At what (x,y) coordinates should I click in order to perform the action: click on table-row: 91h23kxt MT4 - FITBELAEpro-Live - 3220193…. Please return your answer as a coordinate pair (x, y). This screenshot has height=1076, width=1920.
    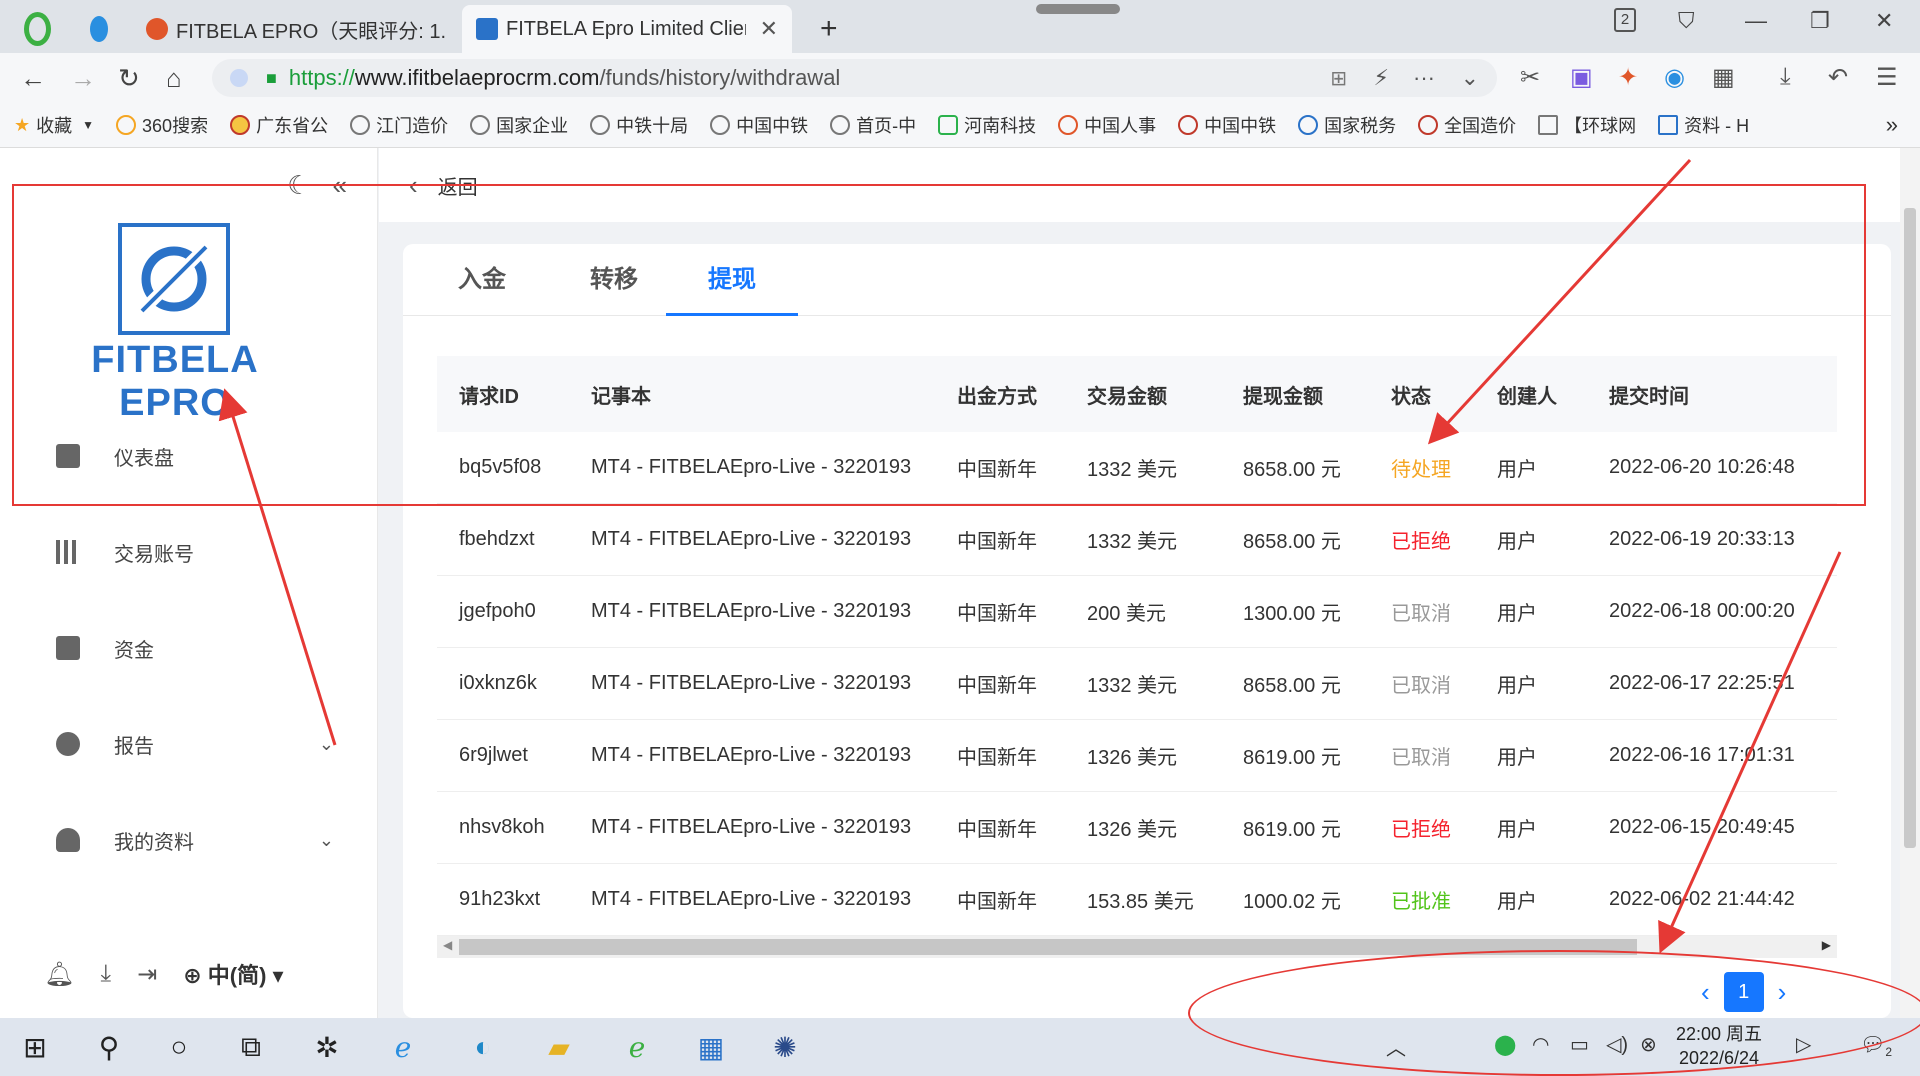
    Looking at the image, I should click on (1137, 900).